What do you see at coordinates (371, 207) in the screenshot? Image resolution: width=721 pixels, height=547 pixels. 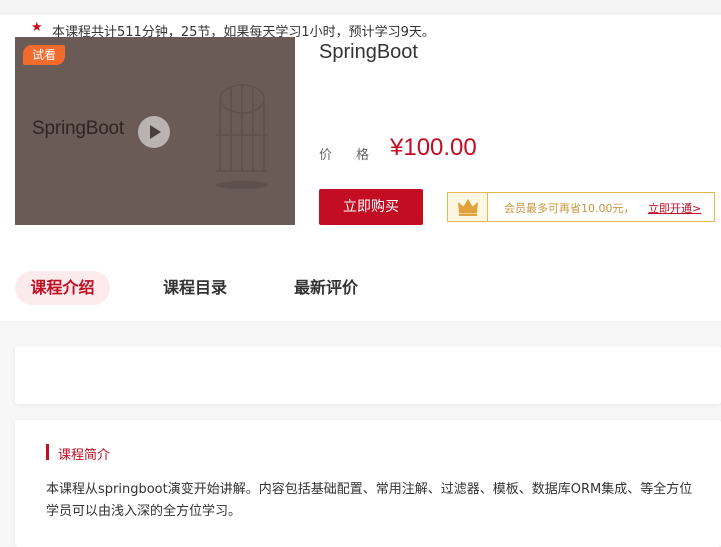 I see `buy-now-button: 立即购买` at bounding box center [371, 207].